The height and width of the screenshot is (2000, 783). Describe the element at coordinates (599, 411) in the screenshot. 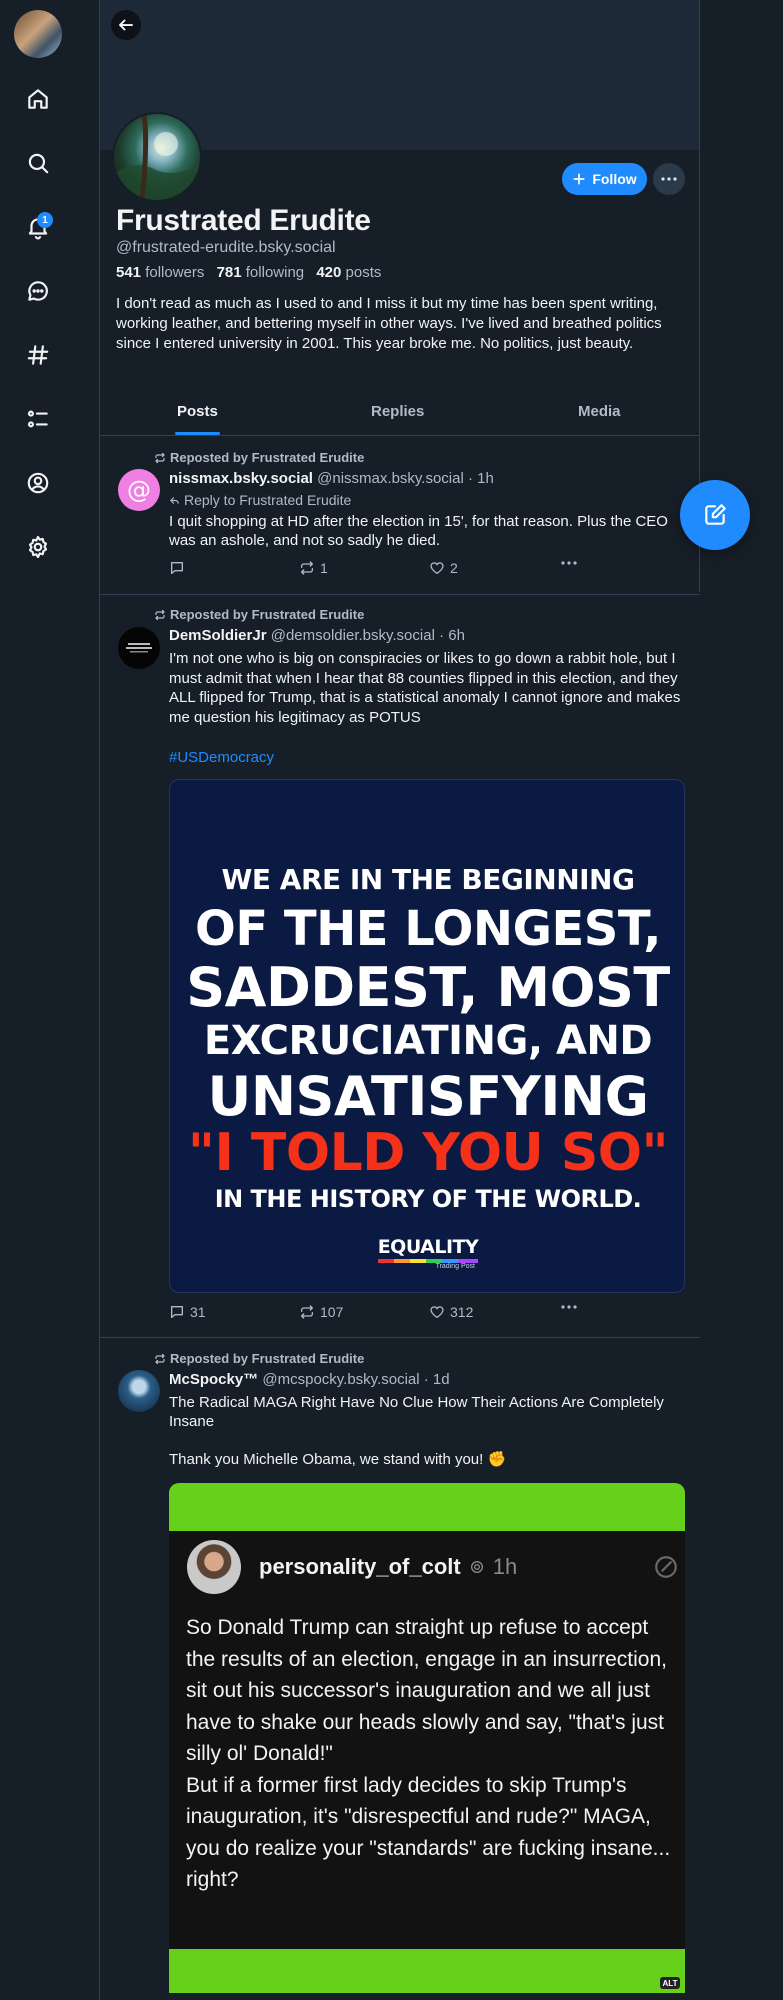

I see `tab-media: Media` at that location.